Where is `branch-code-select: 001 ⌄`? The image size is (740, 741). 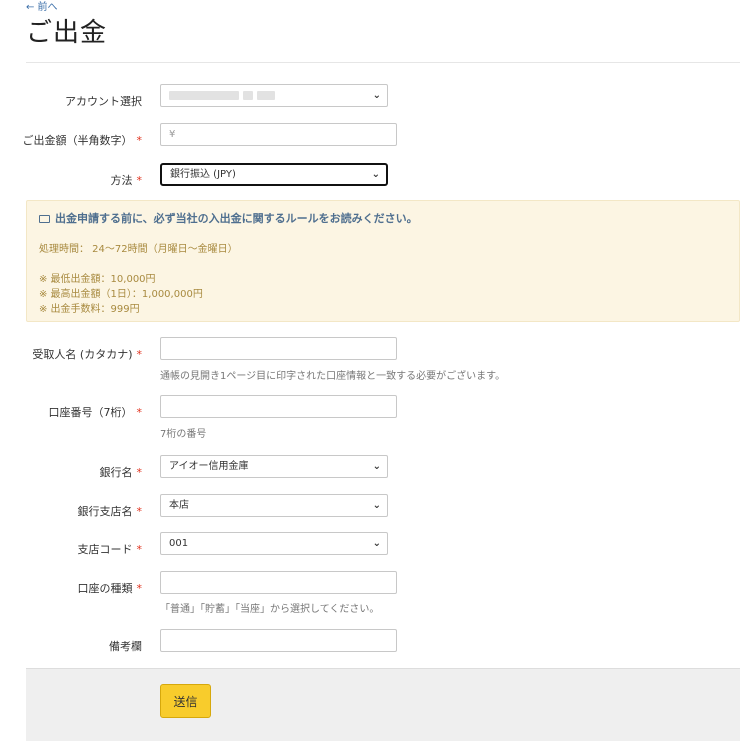
branch-code-select: 001 ⌄ is located at coordinates (274, 543).